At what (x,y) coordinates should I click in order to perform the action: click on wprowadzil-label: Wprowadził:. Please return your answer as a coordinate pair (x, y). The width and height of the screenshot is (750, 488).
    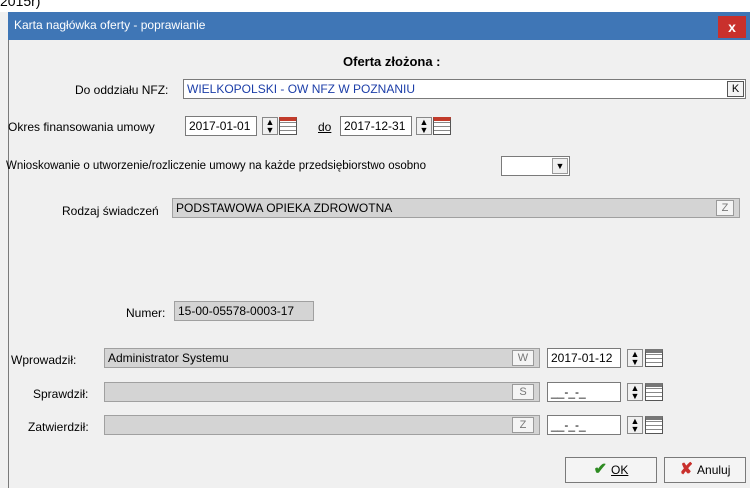
    Looking at the image, I should click on (44, 360).